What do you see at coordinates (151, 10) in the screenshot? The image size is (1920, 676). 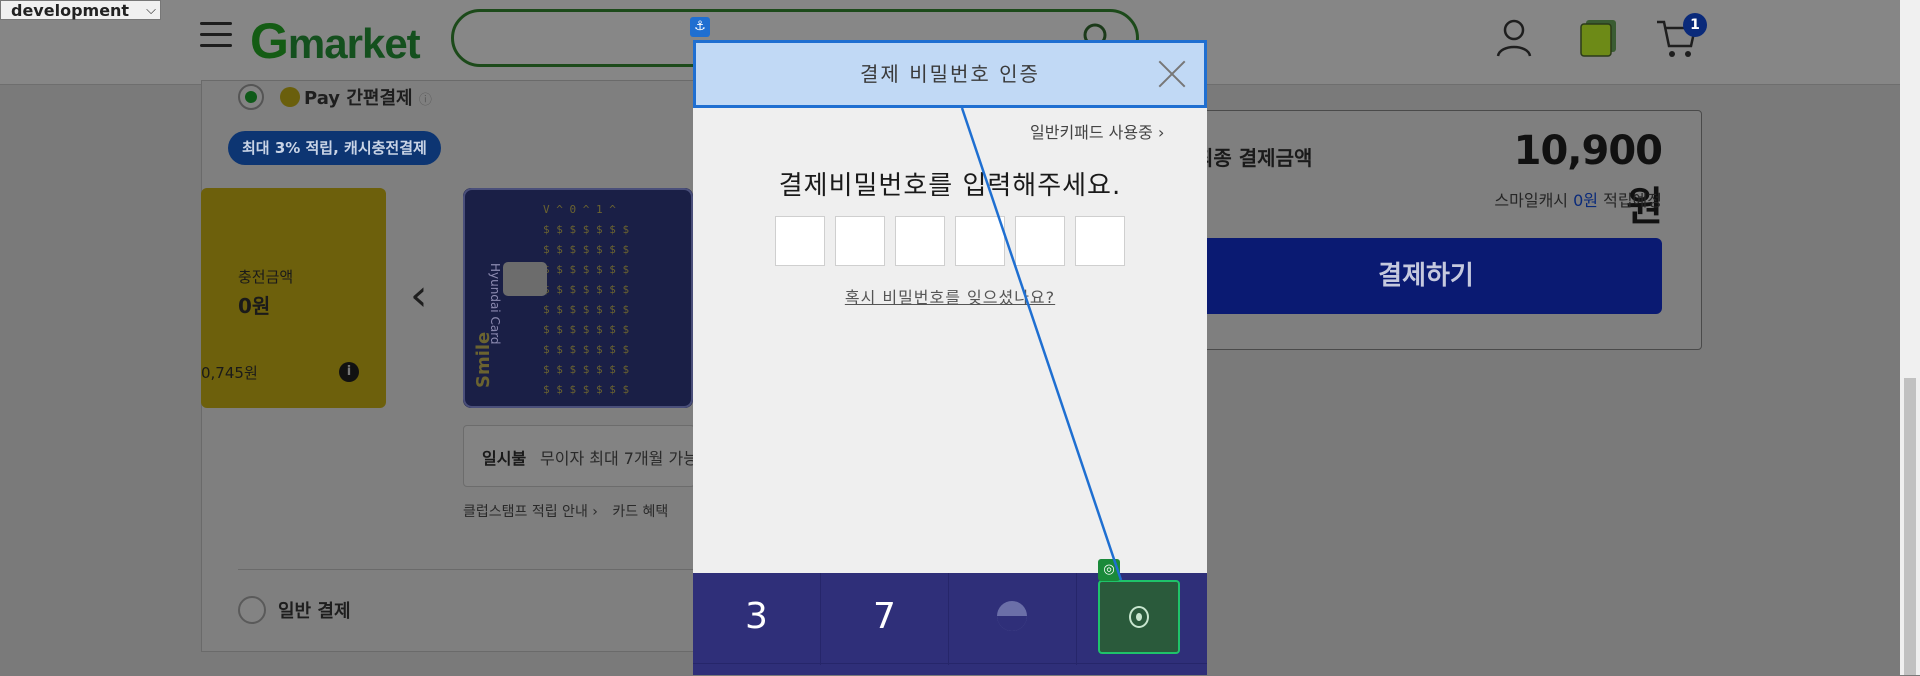 I see `chevron-down-icon: ⌵` at bounding box center [151, 10].